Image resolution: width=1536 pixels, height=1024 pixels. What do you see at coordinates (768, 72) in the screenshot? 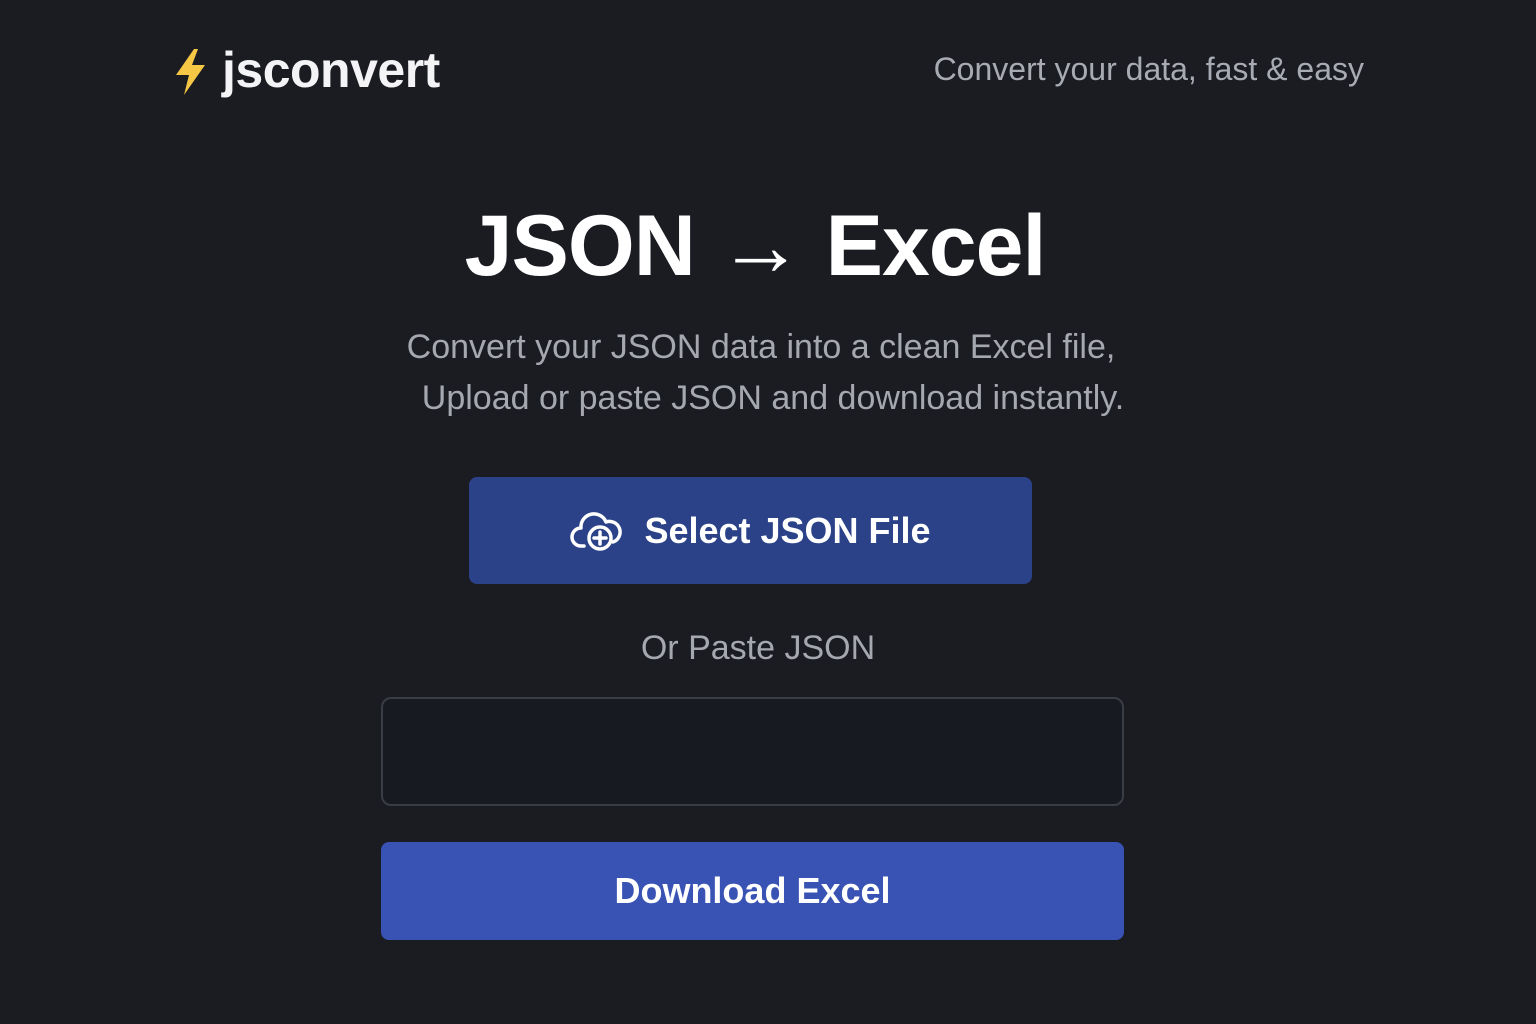
I see `site-header: jsconvert Convert your data, fast & easy` at bounding box center [768, 72].